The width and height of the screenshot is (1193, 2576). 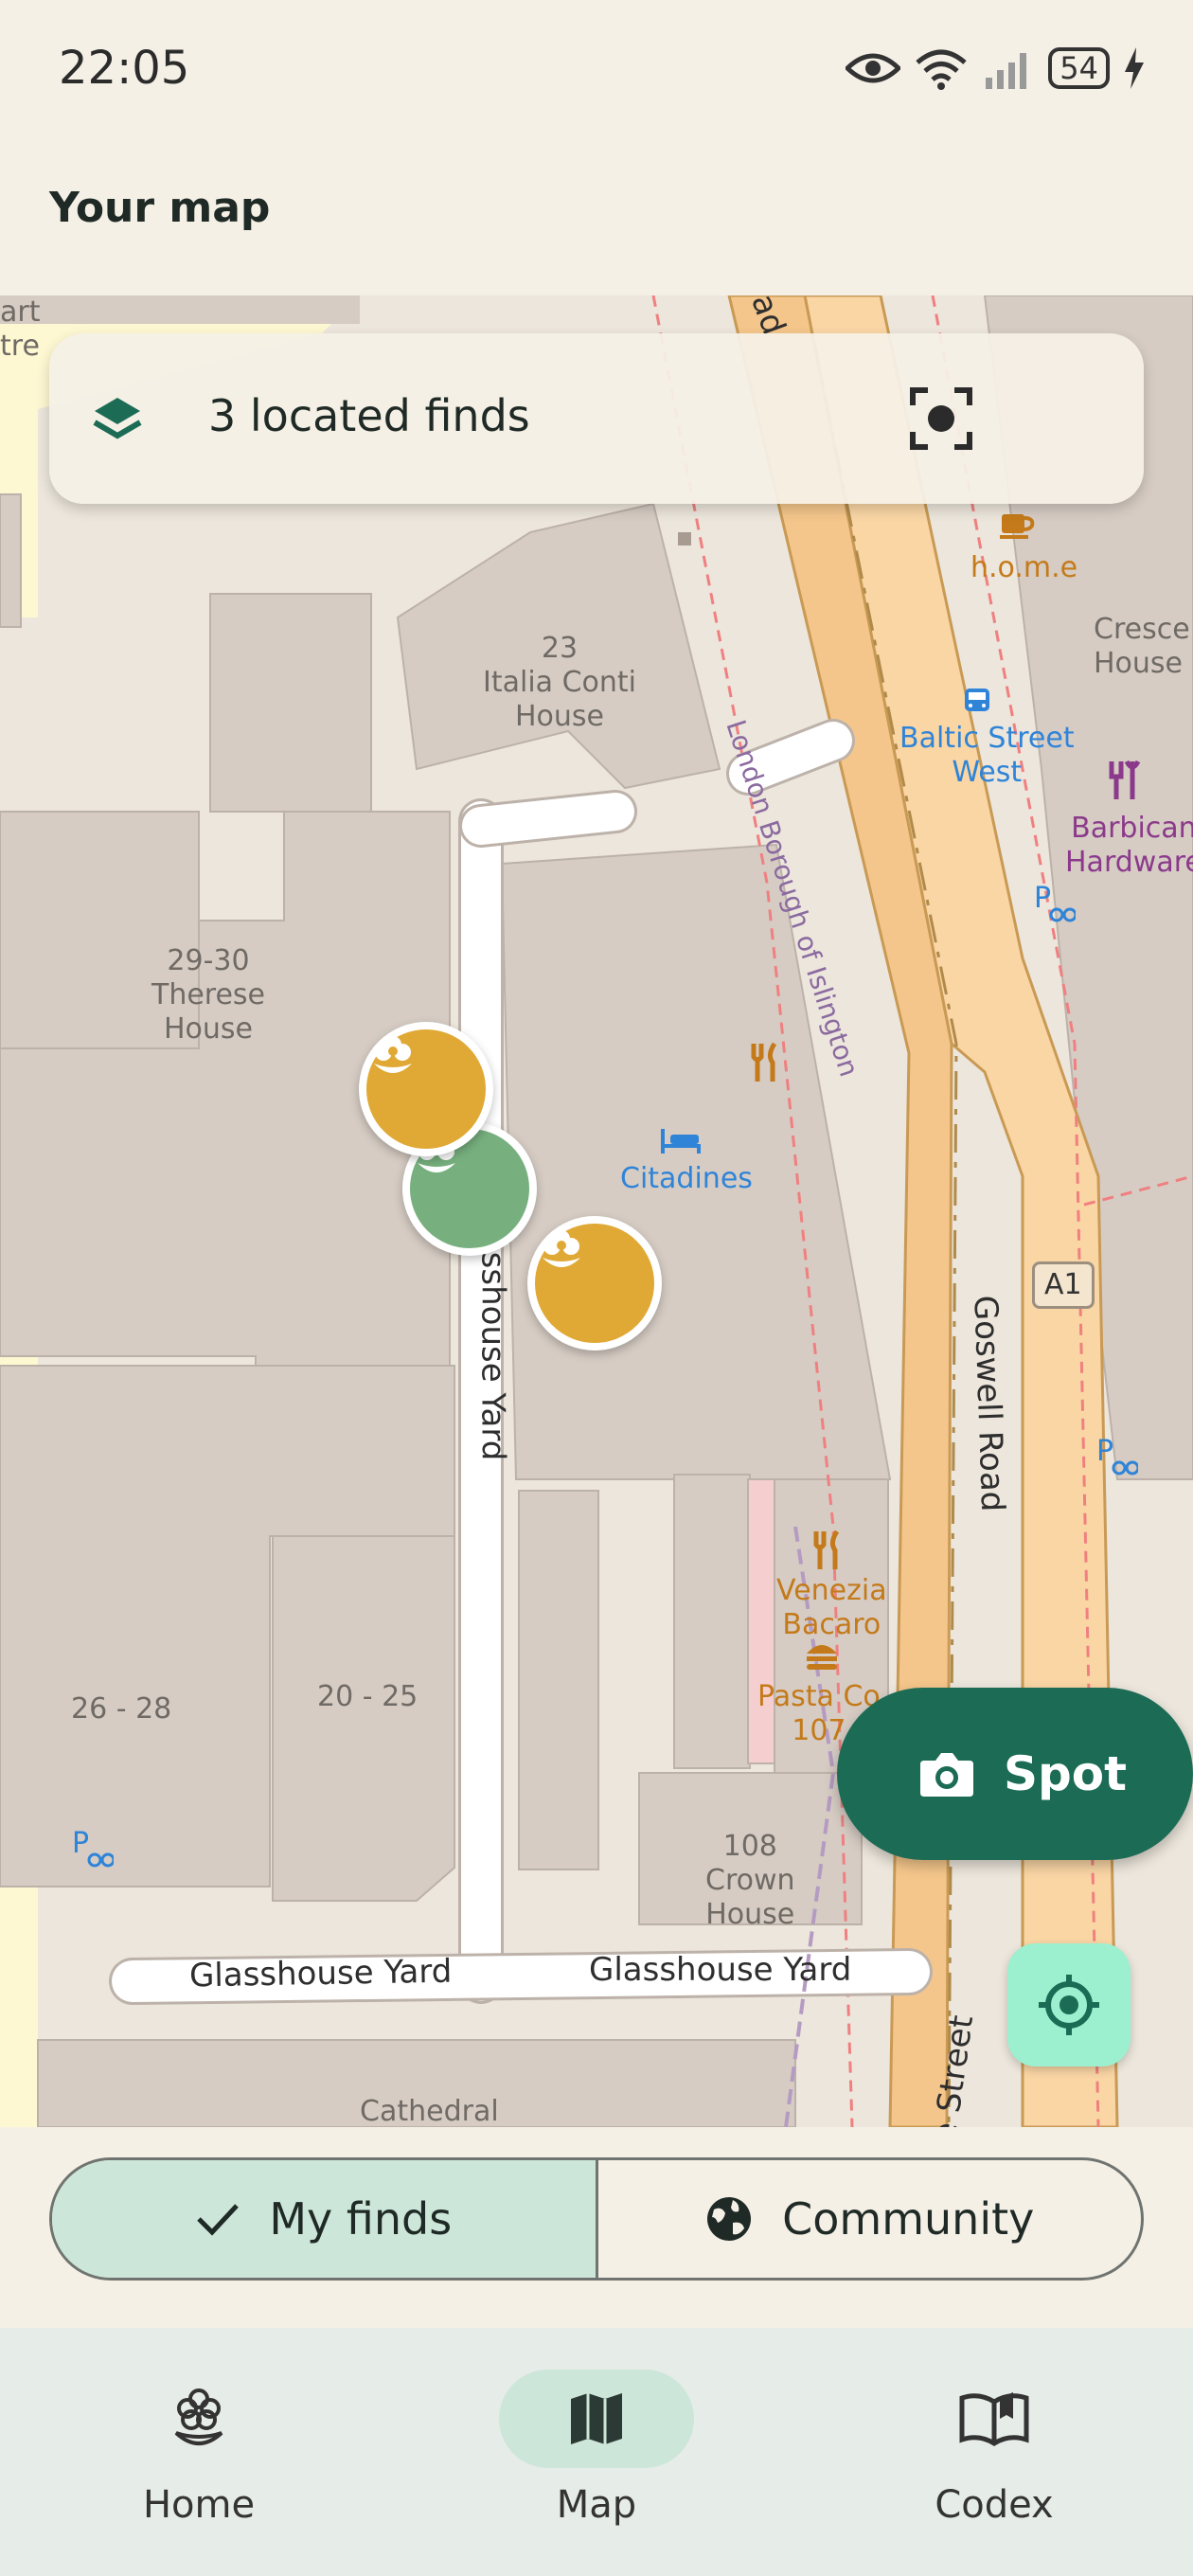 I want to click on map-label-crown-house: 108 Crown House, so click(x=750, y=1880).